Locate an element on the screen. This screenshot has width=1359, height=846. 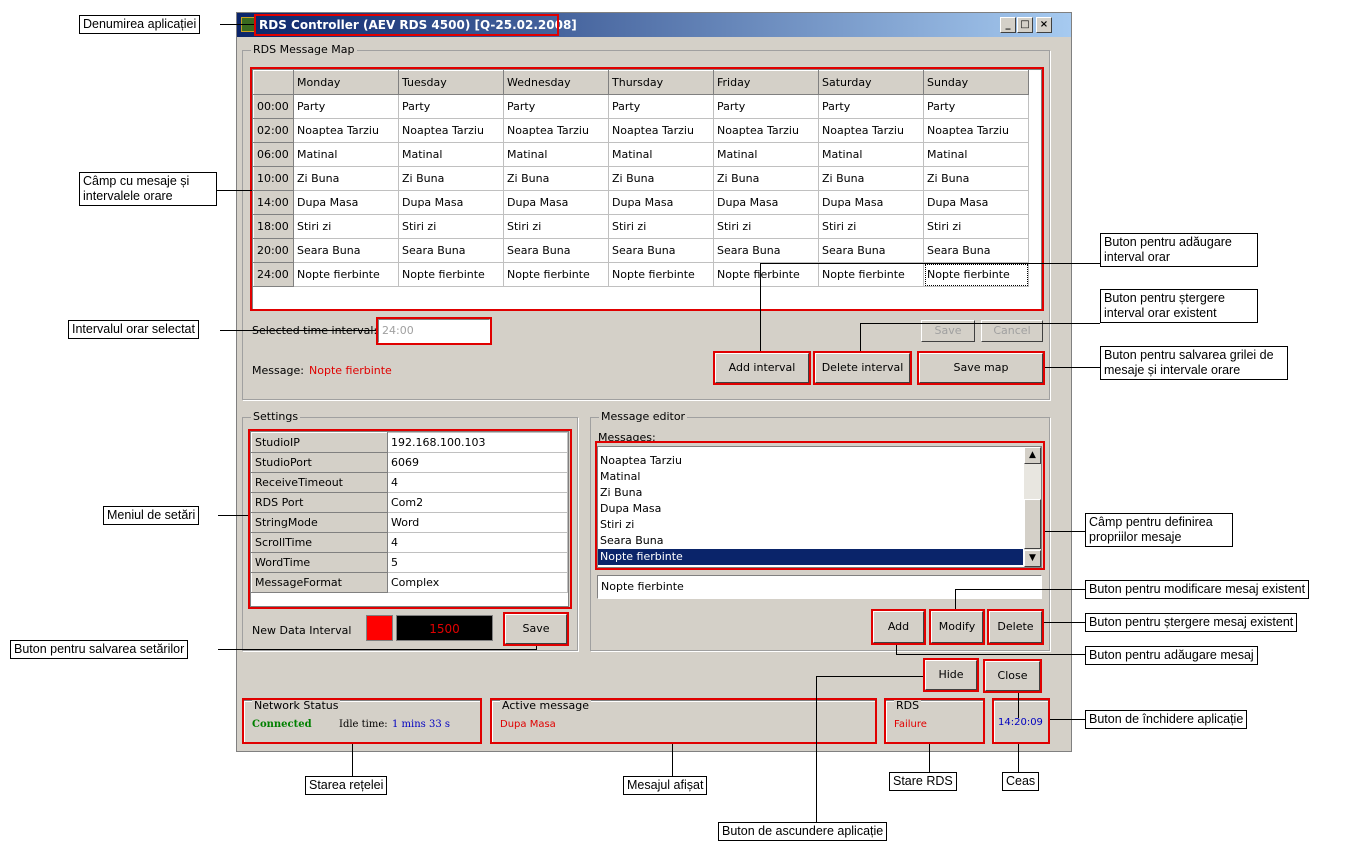
settings-highlight is located at coordinates (410, 519).